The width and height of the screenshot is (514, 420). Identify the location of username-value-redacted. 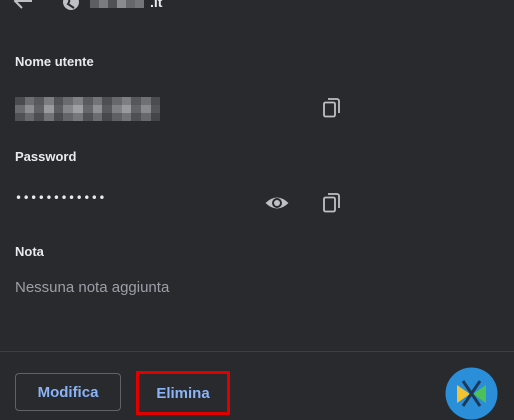
(88, 109).